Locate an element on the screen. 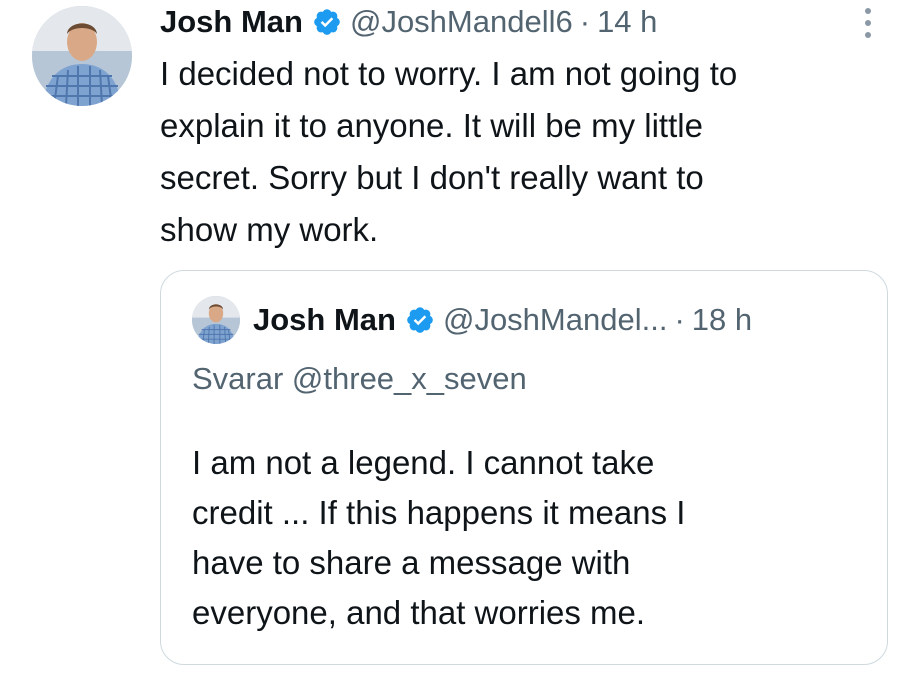  quoted-author-name: Josh Man is located at coordinates (324, 320).